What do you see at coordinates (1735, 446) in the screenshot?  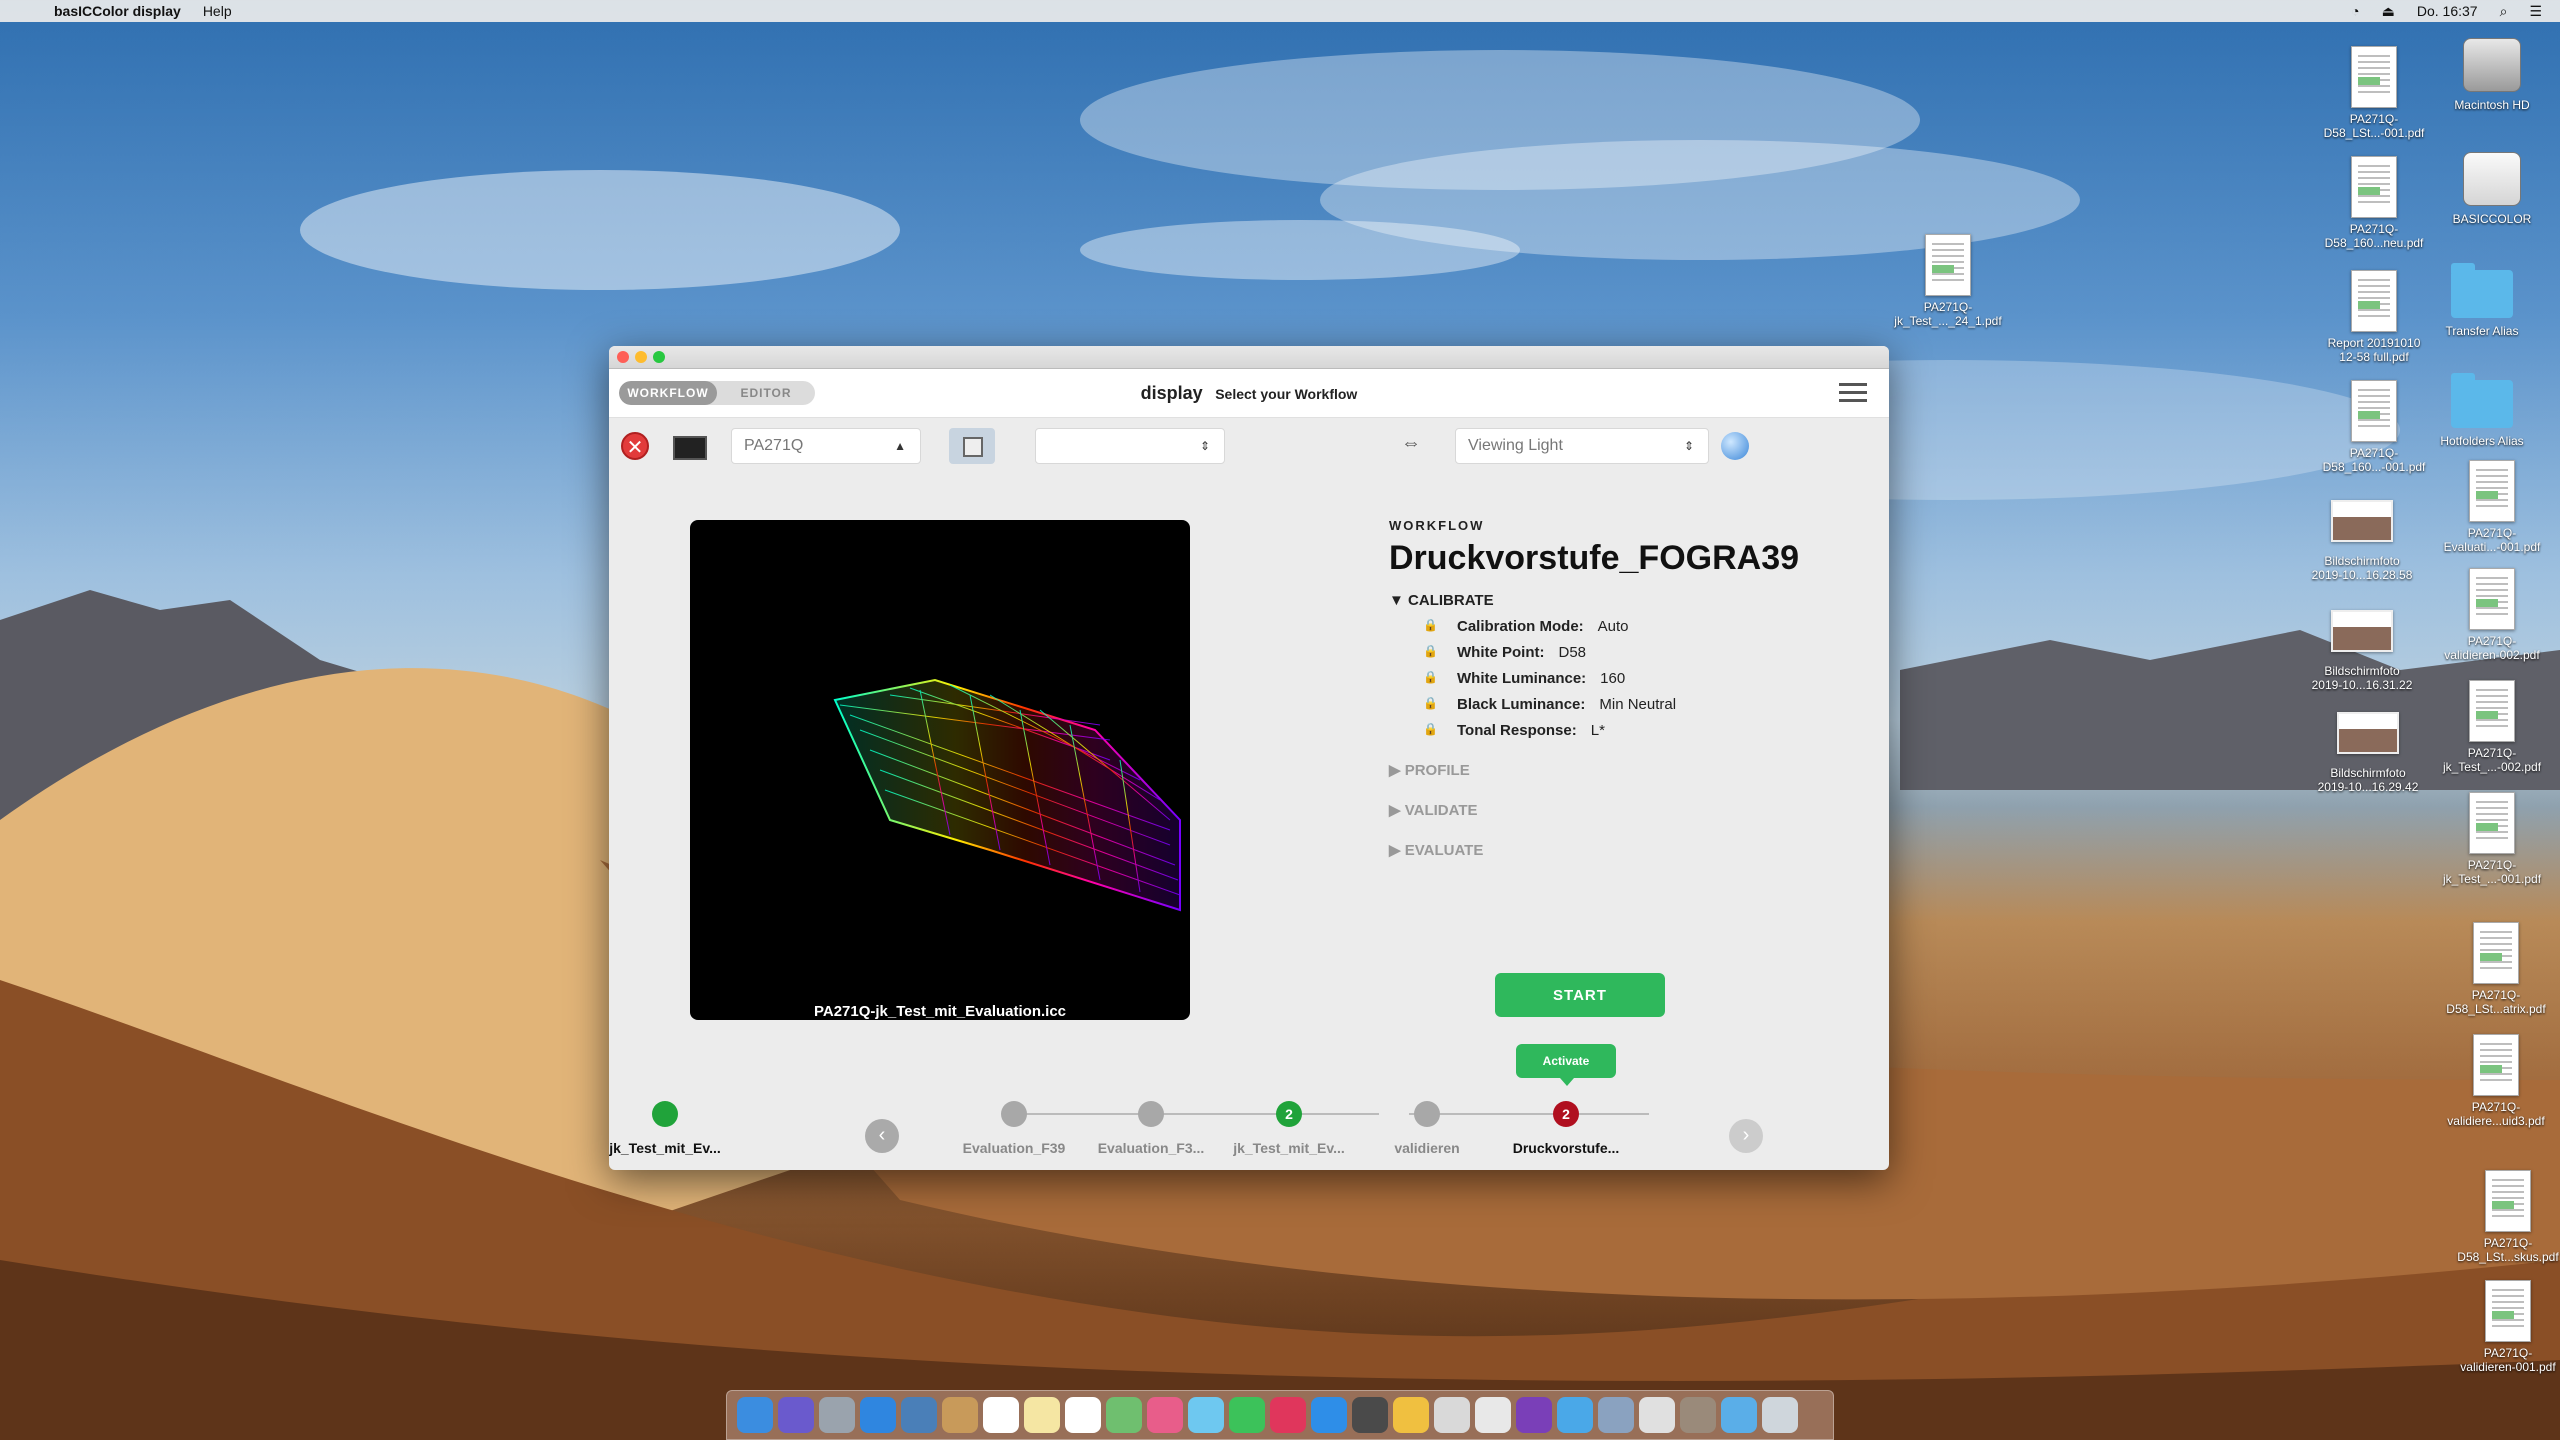 I see `globe-icon` at bounding box center [1735, 446].